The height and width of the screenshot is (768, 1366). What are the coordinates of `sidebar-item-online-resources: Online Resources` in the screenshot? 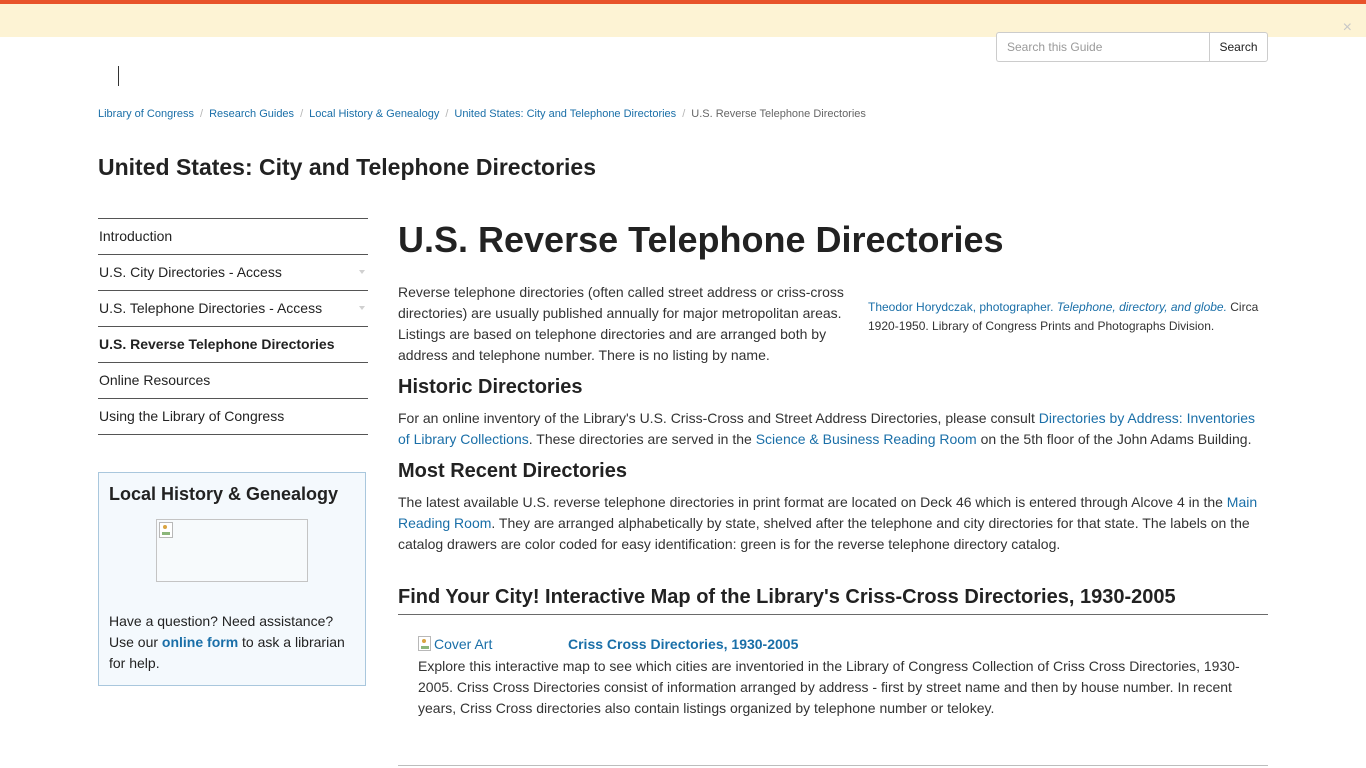 It's located at (233, 381).